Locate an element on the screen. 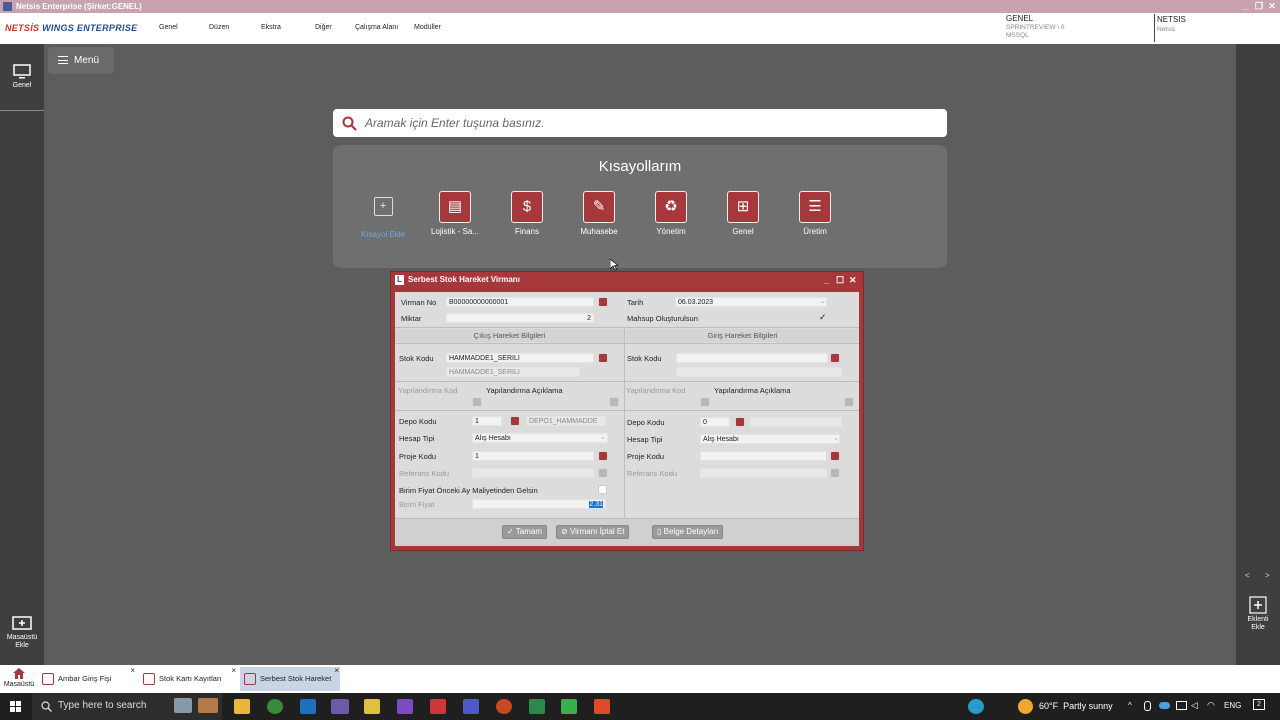 This screenshot has width=1280, height=720. onedrive-icon is located at coordinates (1164, 705).